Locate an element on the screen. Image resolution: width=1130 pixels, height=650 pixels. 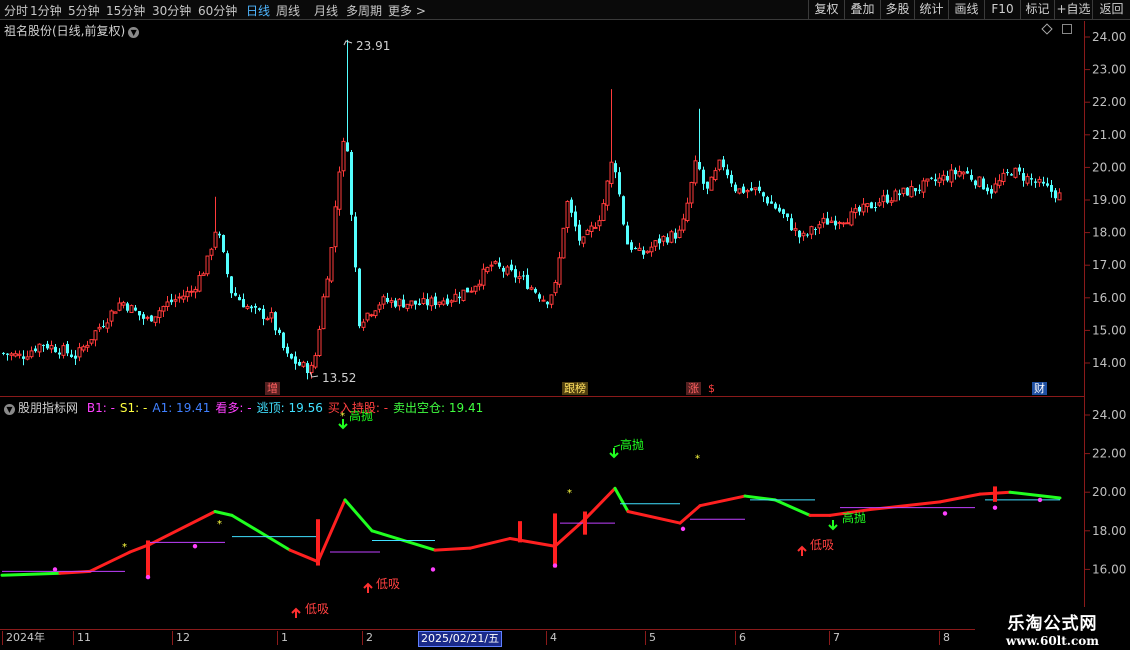
toolbar-button-2: 多股 is located at coordinates (897, 10).